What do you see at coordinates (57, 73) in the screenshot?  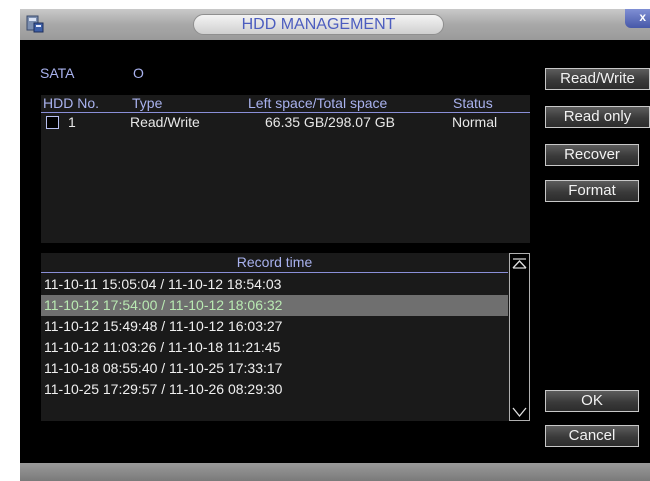 I see `sata-label: SATA` at bounding box center [57, 73].